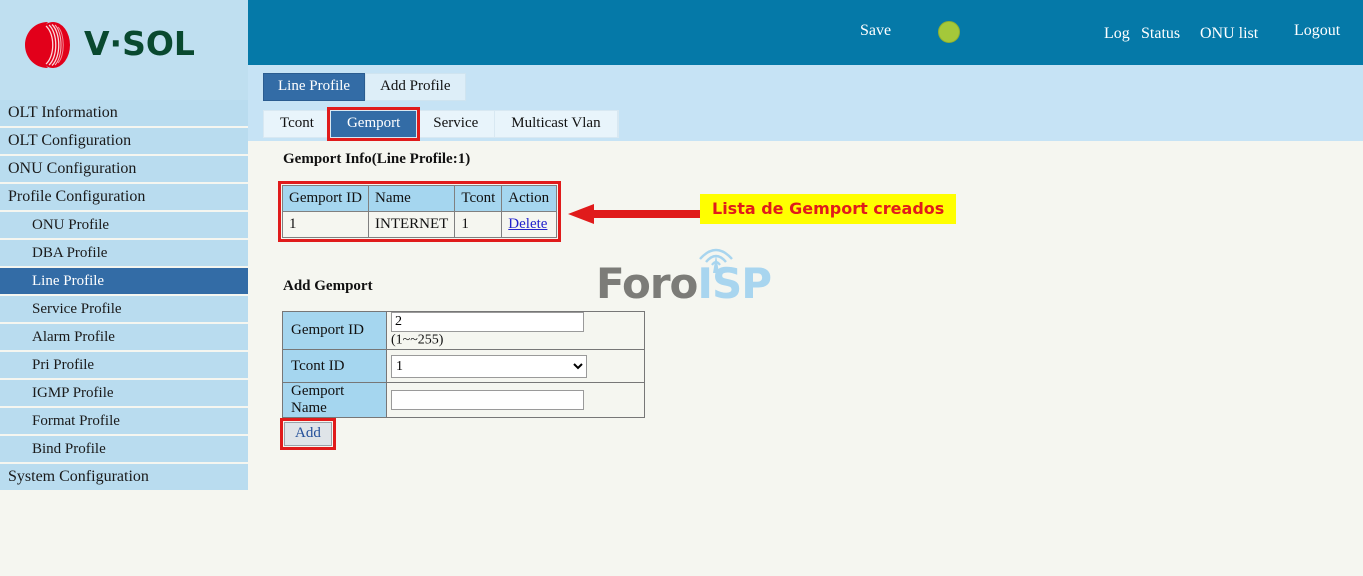 The image size is (1363, 576). I want to click on connection-status-indicator, so click(949, 32).